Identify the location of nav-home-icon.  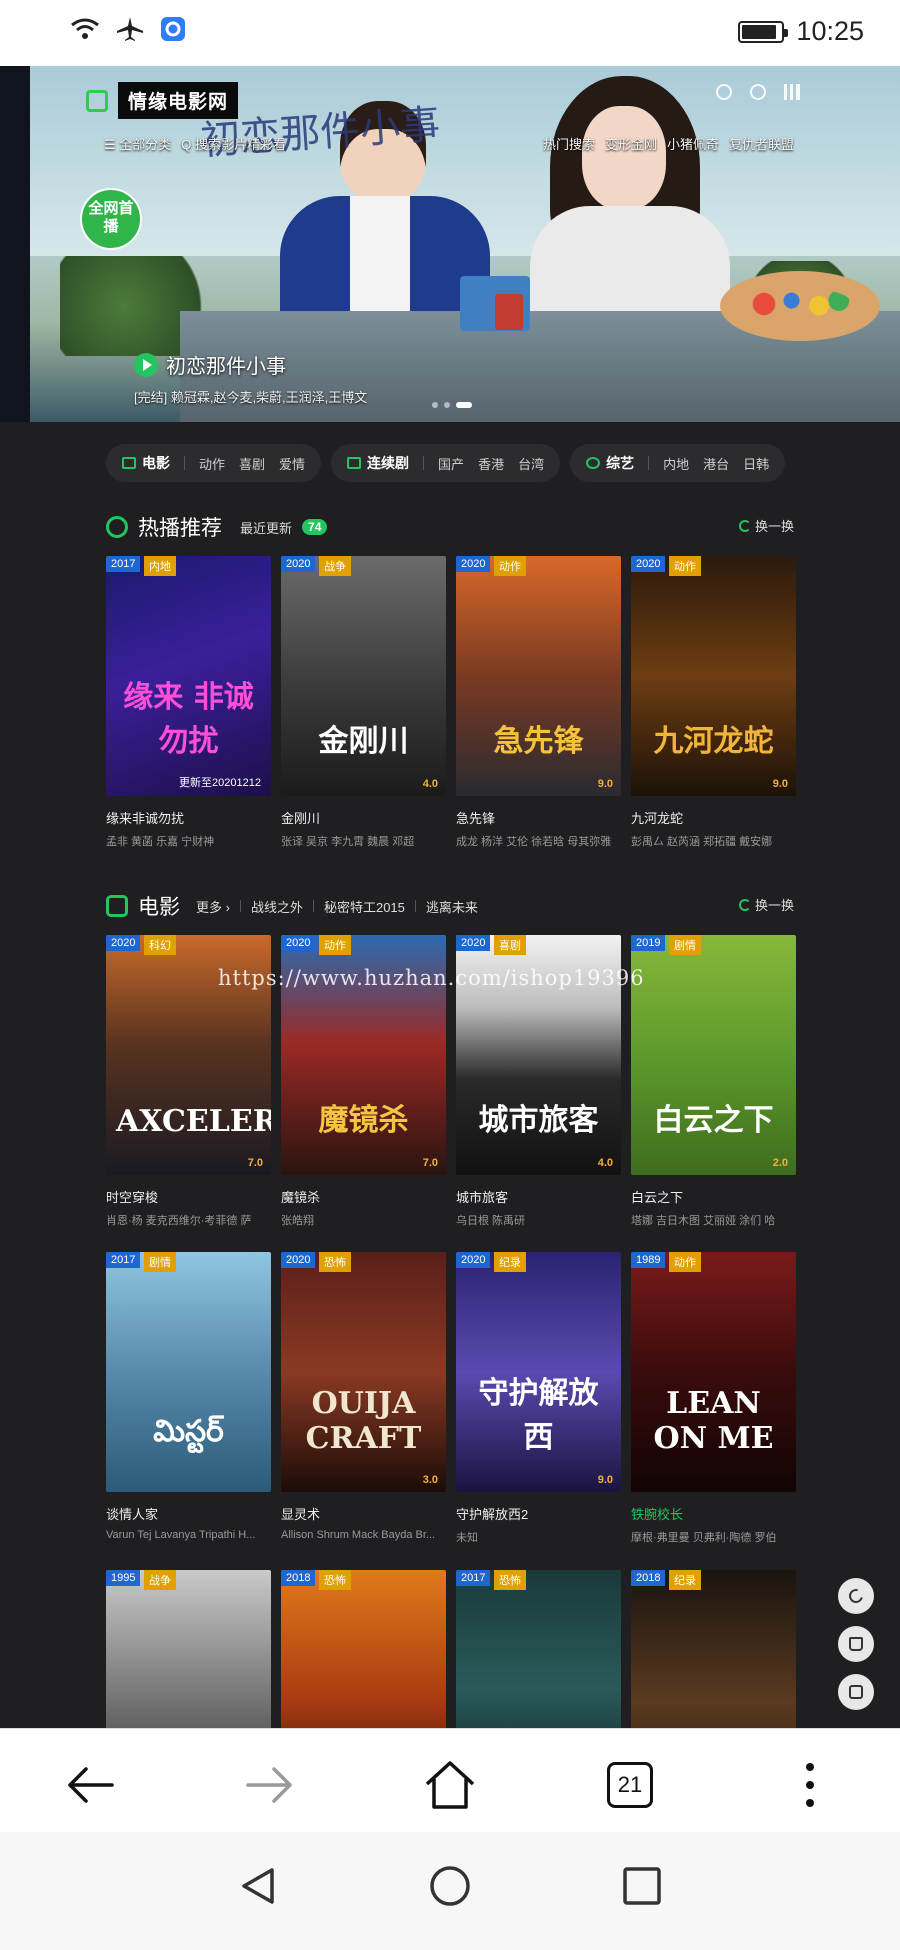
(450, 1886).